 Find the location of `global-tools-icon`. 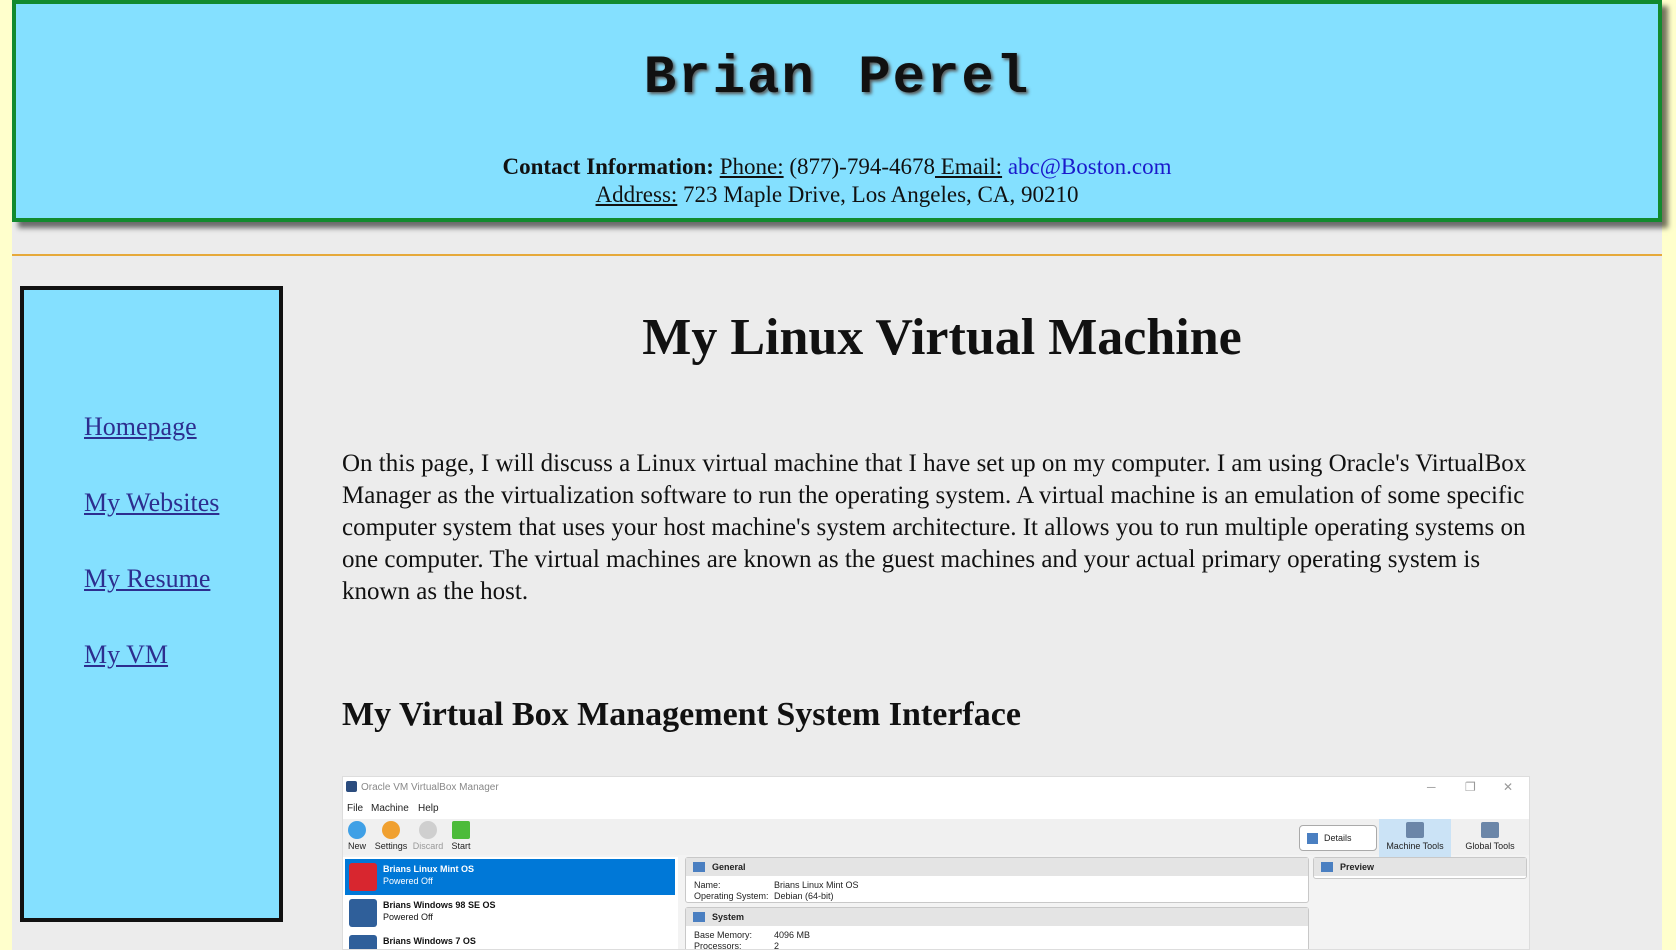

global-tools-icon is located at coordinates (1490, 830).